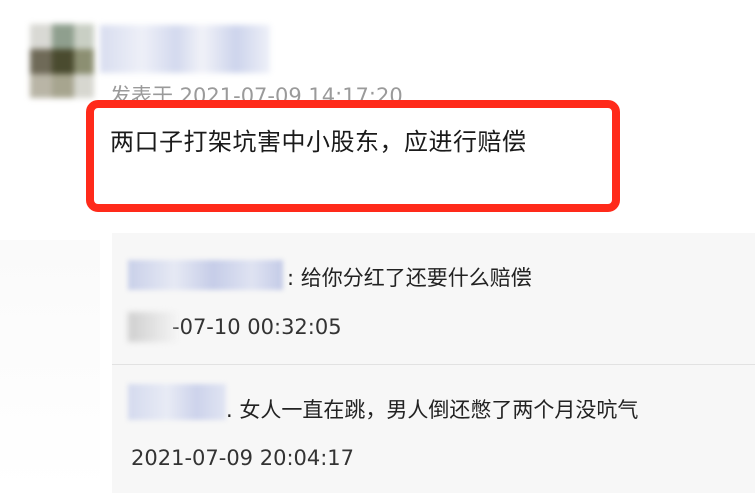 The image size is (755, 493). What do you see at coordinates (50, 366) in the screenshot?
I see `left-margin` at bounding box center [50, 366].